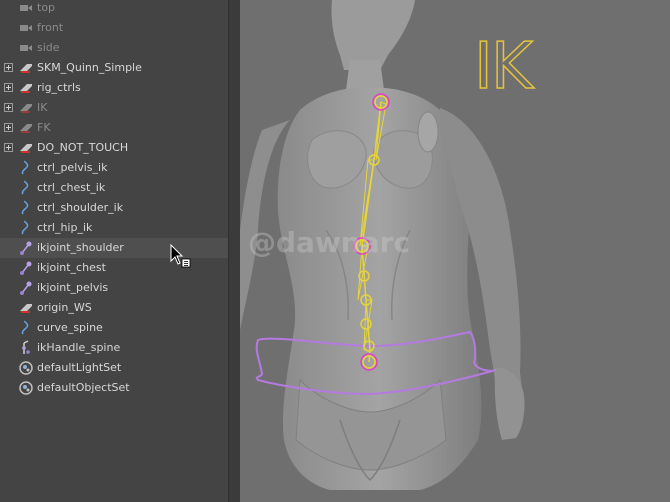 The width and height of the screenshot is (670, 502). Describe the element at coordinates (79, 347) in the screenshot. I see `outliner-item-label: ikHandle_spine` at that location.